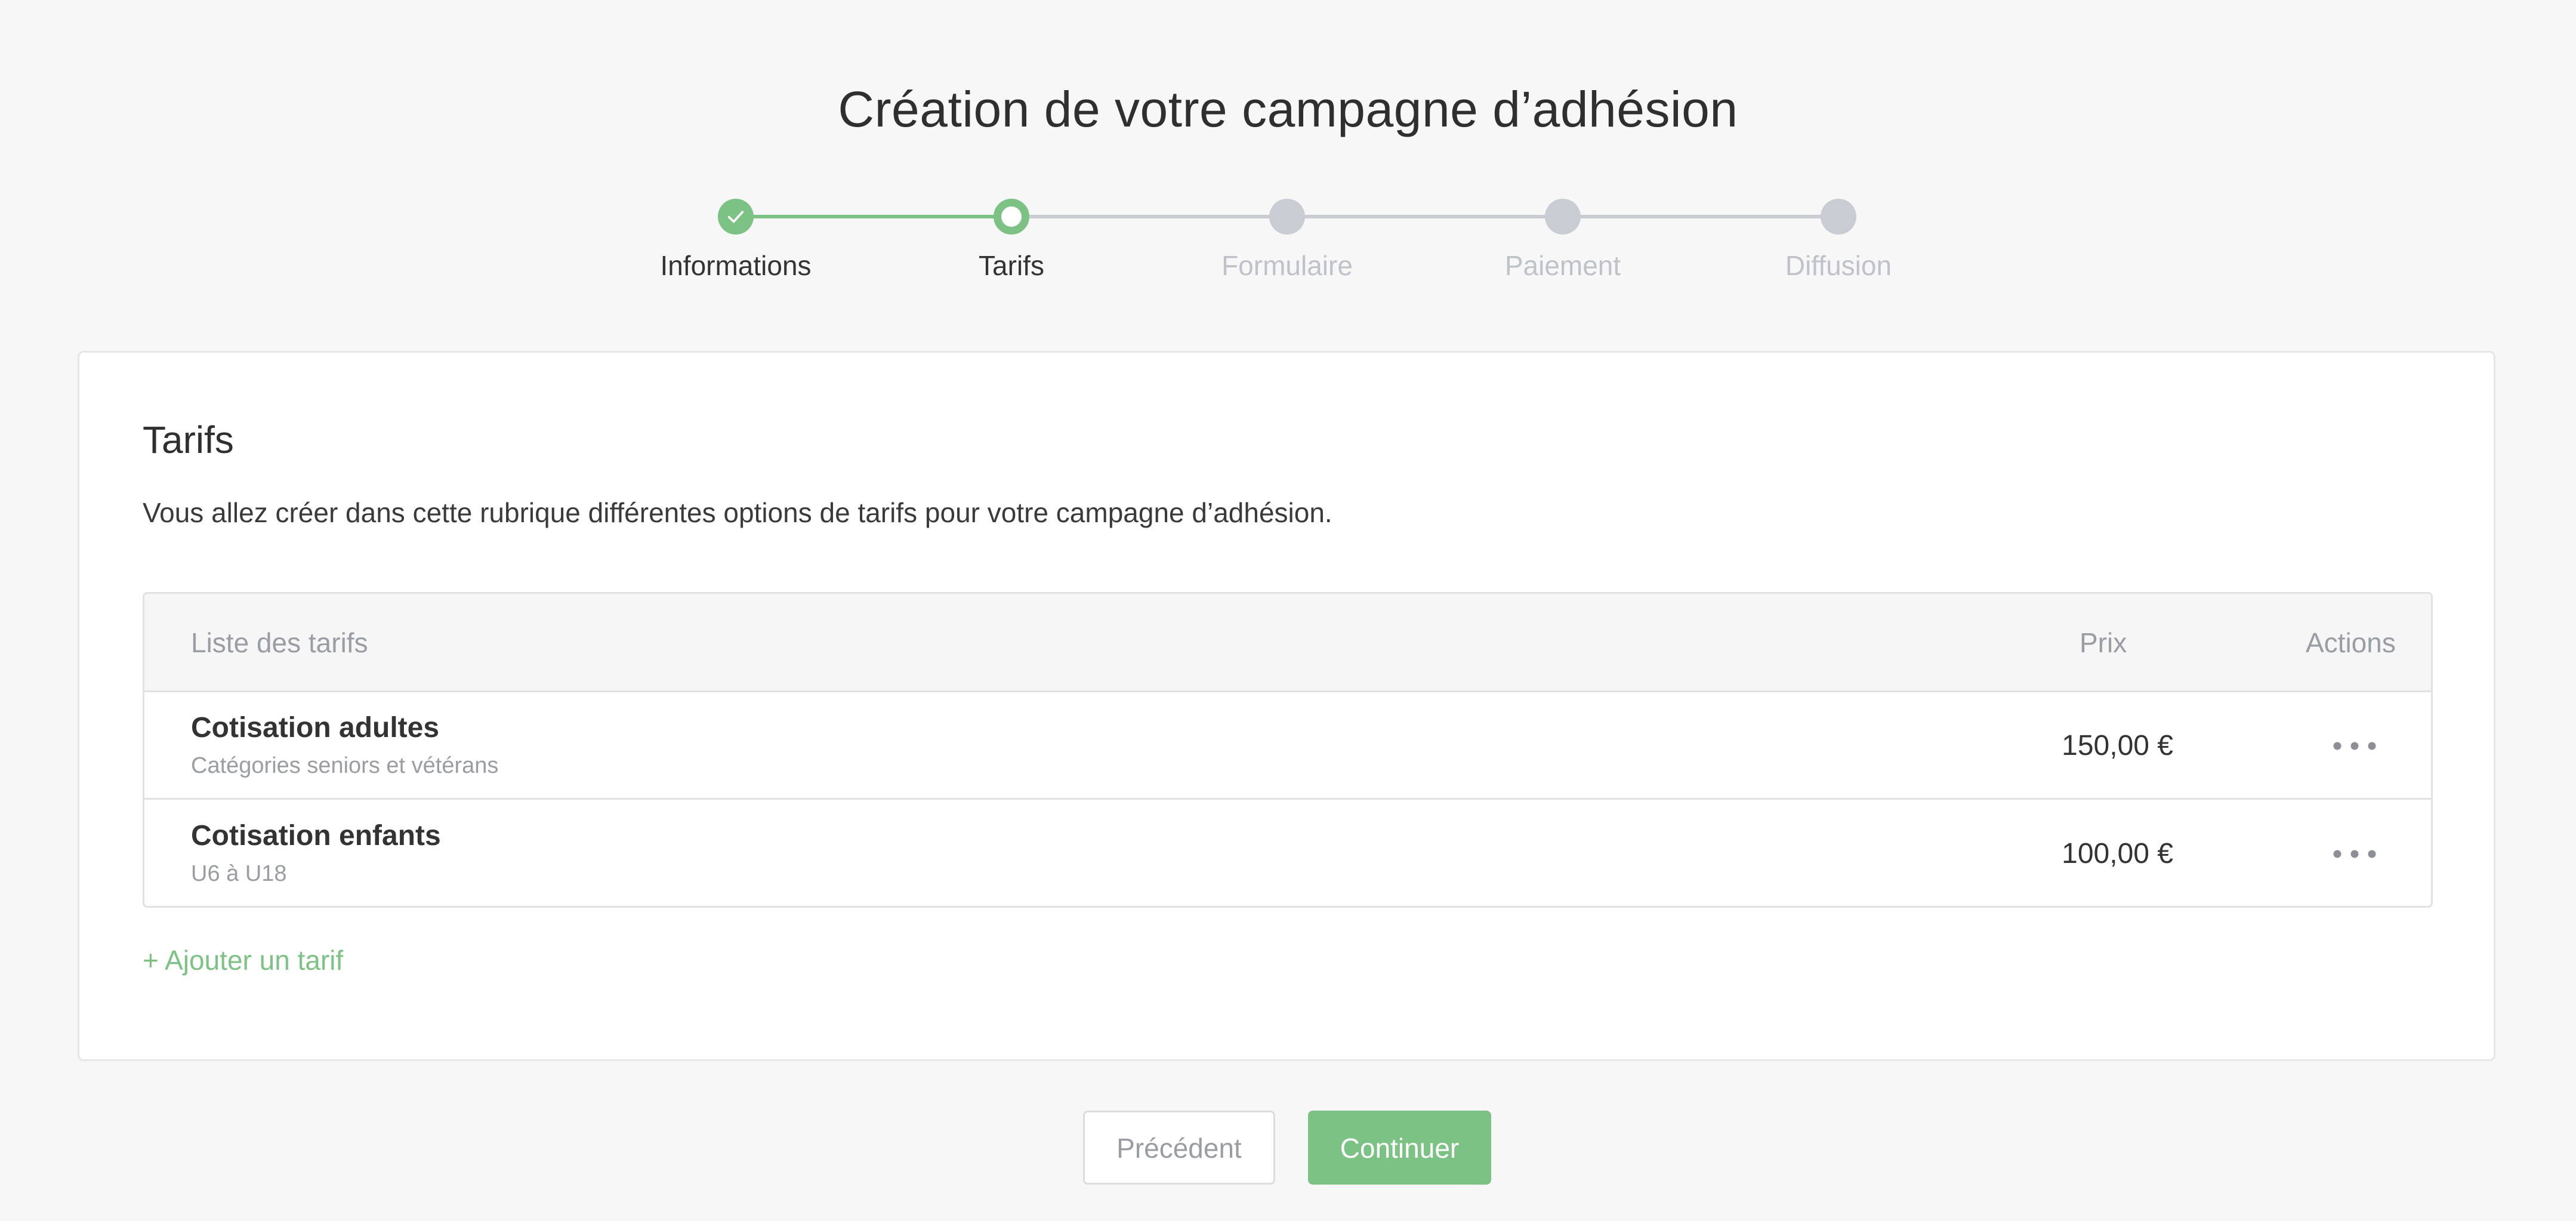  What do you see at coordinates (239, 873) in the screenshot?
I see `tarif-subtitle: U6 à U18` at bounding box center [239, 873].